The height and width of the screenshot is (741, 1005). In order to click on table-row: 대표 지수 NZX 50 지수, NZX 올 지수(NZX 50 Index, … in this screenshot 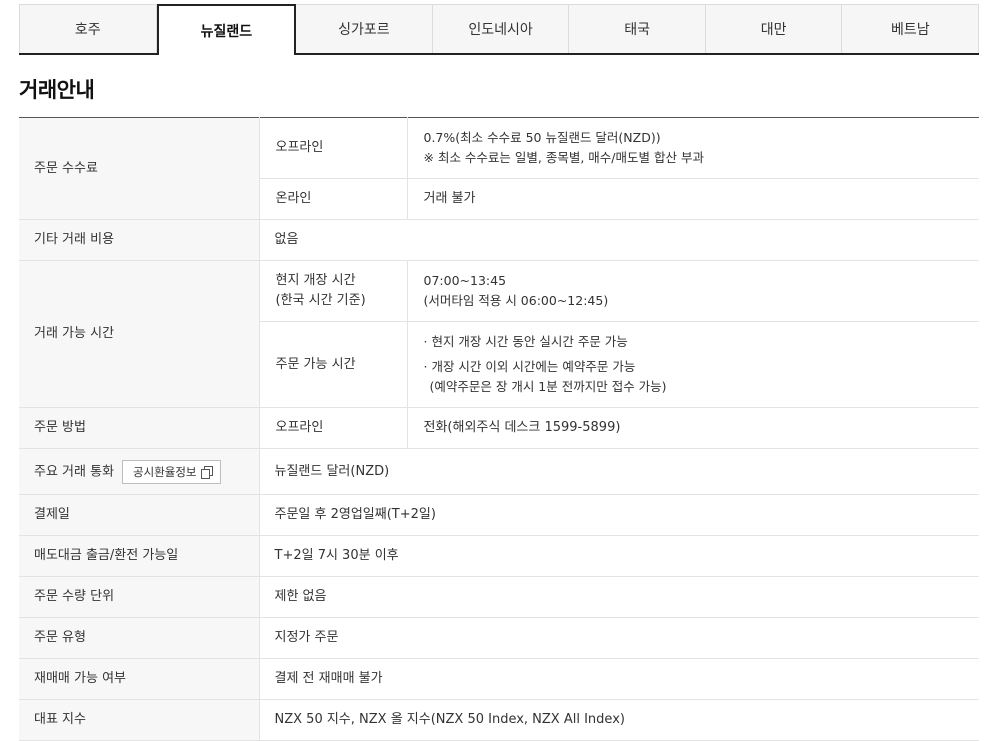, I will do `click(499, 720)`.